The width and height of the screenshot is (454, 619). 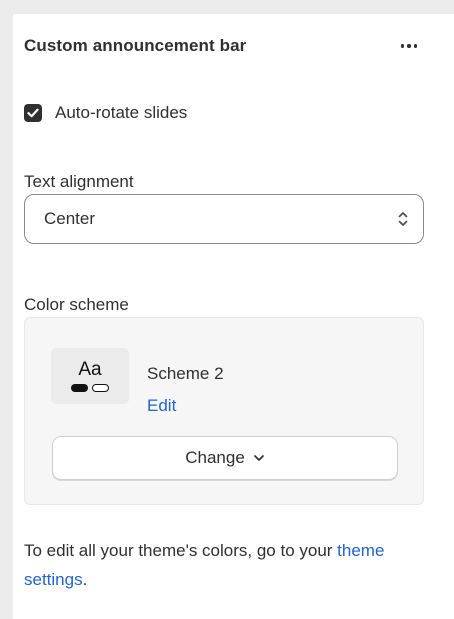 What do you see at coordinates (161, 406) in the screenshot?
I see `scheme-edit-link: Edit` at bounding box center [161, 406].